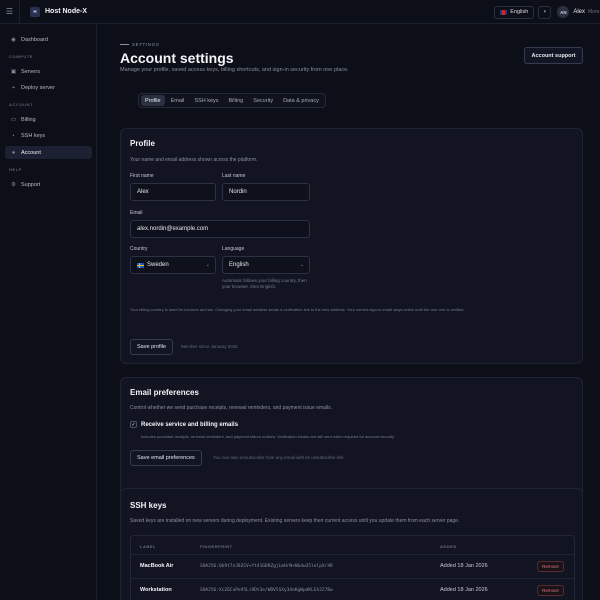 The height and width of the screenshot is (600, 600). What do you see at coordinates (152, 347) in the screenshot?
I see `save-profile-button: Save profile` at bounding box center [152, 347].